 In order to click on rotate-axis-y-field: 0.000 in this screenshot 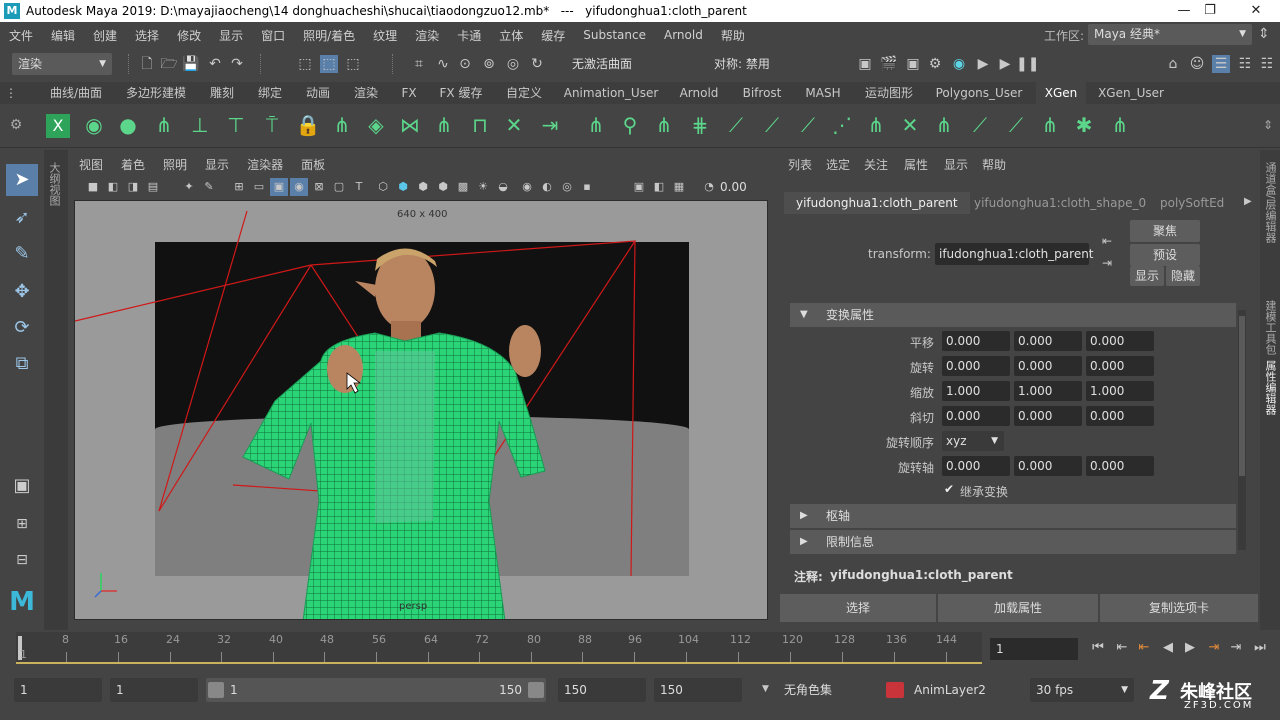, I will do `click(1048, 466)`.